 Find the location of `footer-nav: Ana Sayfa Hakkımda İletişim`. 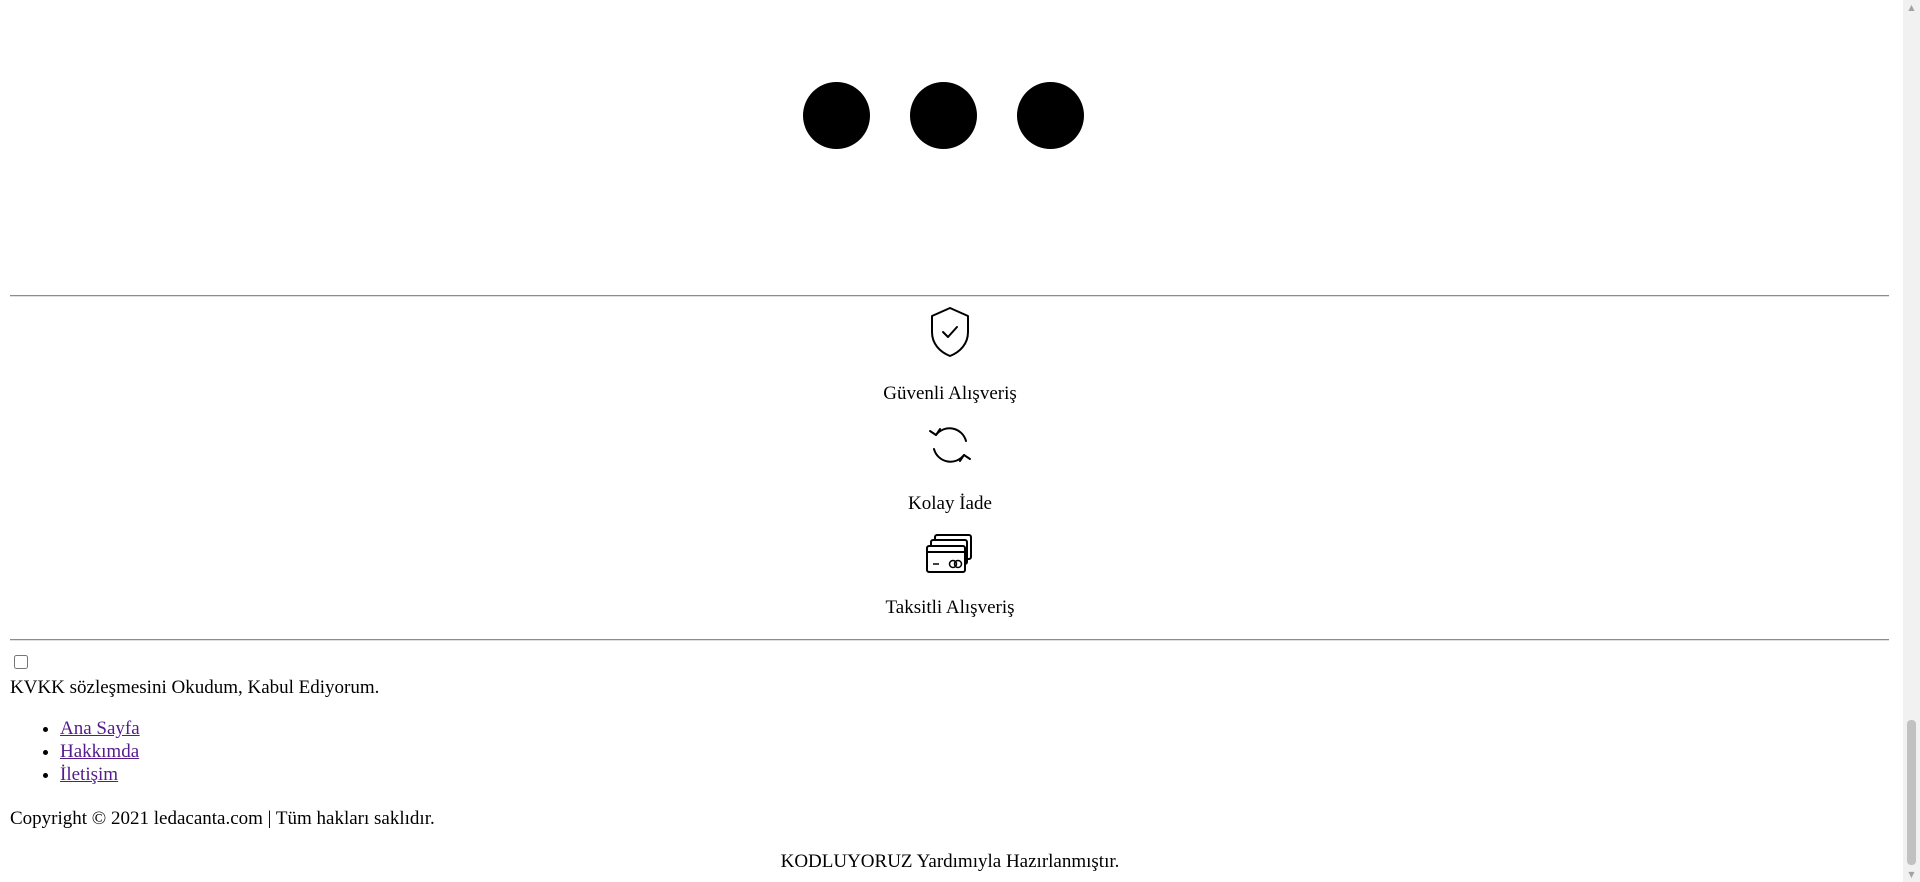

footer-nav: Ana Sayfa Hakkımda İletişim is located at coordinates (75, 751).